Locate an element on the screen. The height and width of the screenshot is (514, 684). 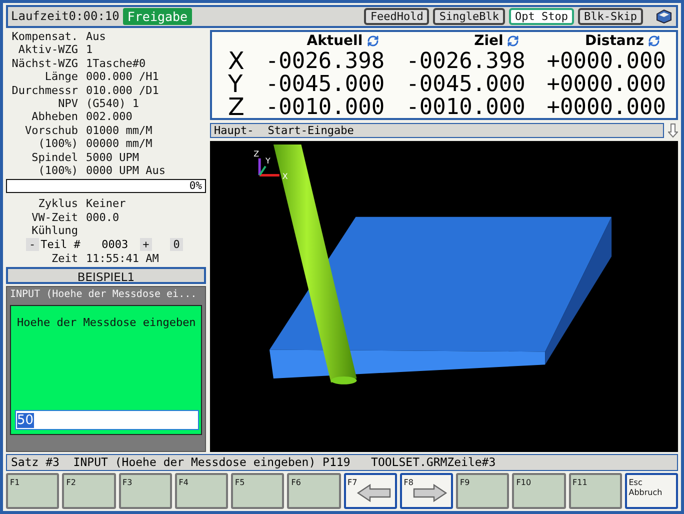
increment-button: + is located at coordinates (146, 245).